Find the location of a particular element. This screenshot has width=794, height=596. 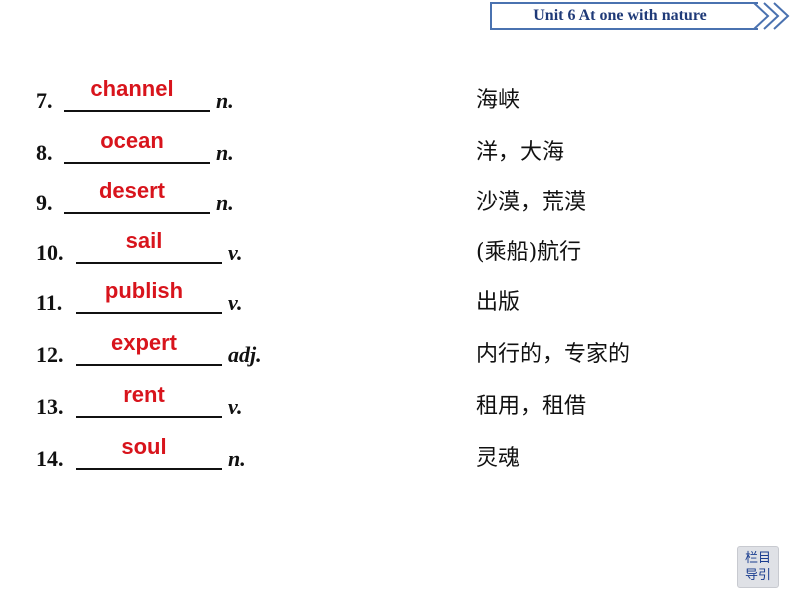

unit-title-banner: Unit 6 At one with nature is located at coordinates (624, 16).